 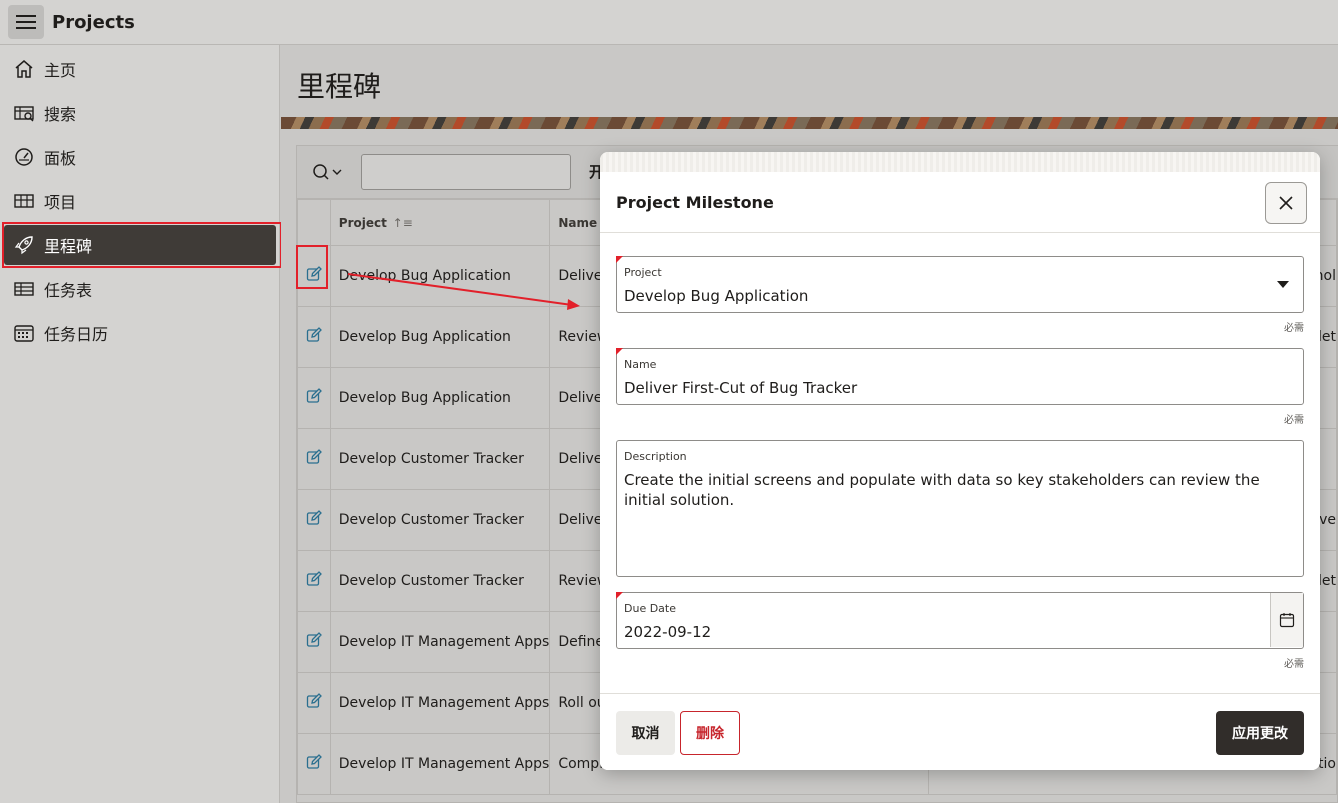 What do you see at coordinates (668, 632) in the screenshot?
I see `due-date-value: 2022-09-12` at bounding box center [668, 632].